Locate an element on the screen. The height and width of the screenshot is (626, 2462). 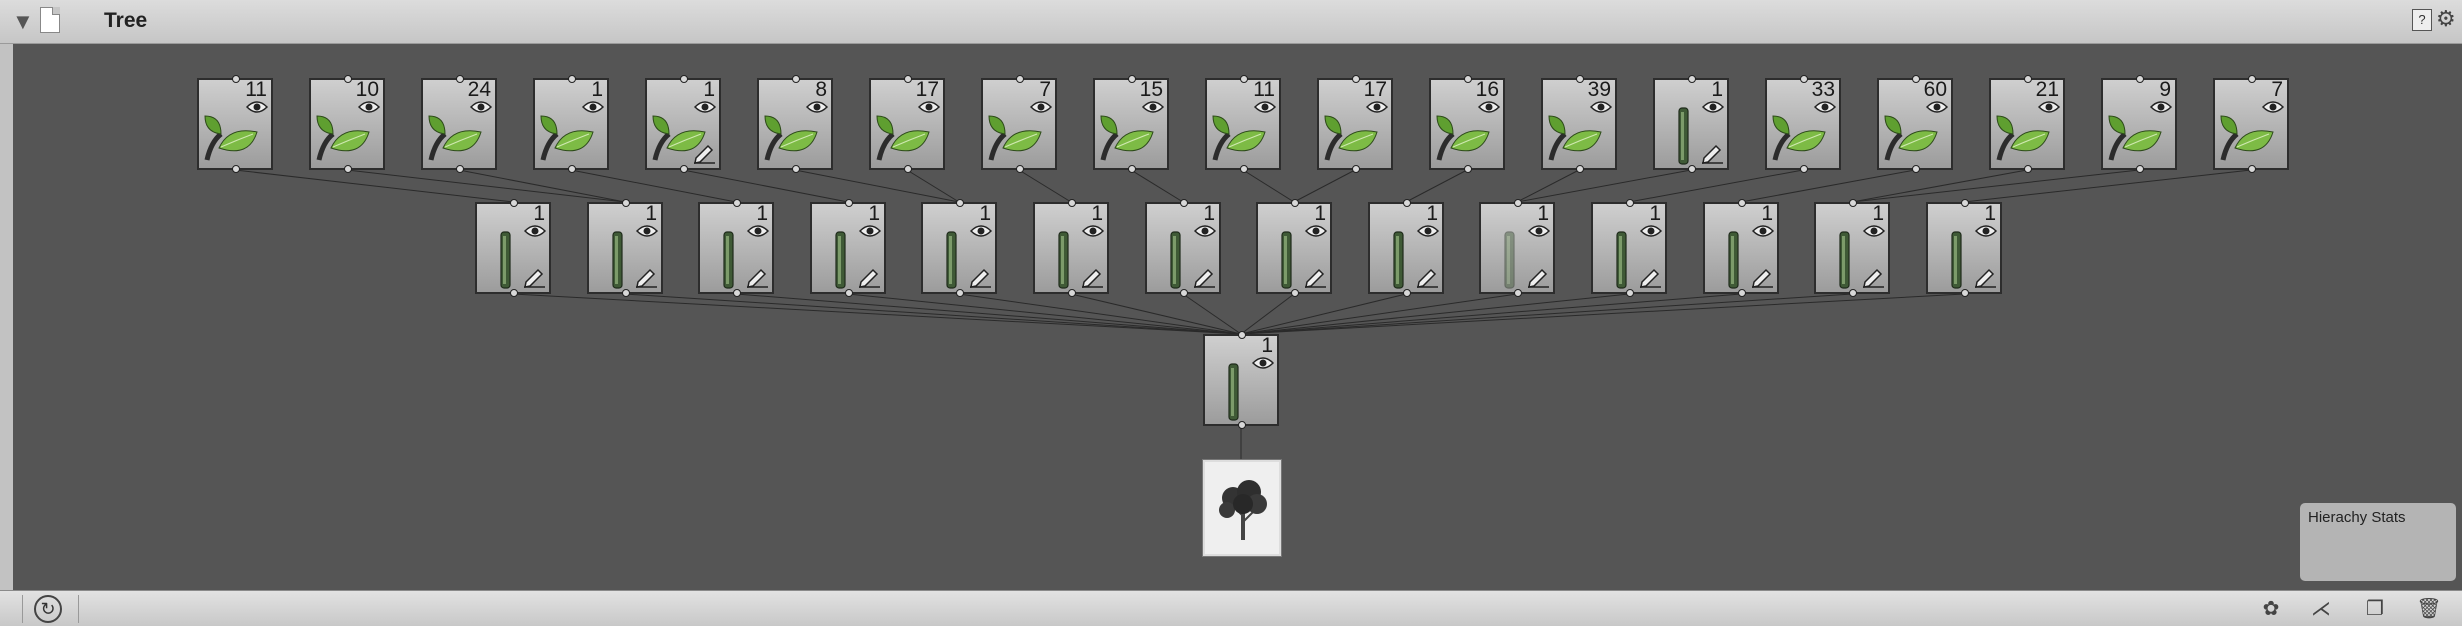
leaf-node: 60 is located at coordinates (1915, 124).